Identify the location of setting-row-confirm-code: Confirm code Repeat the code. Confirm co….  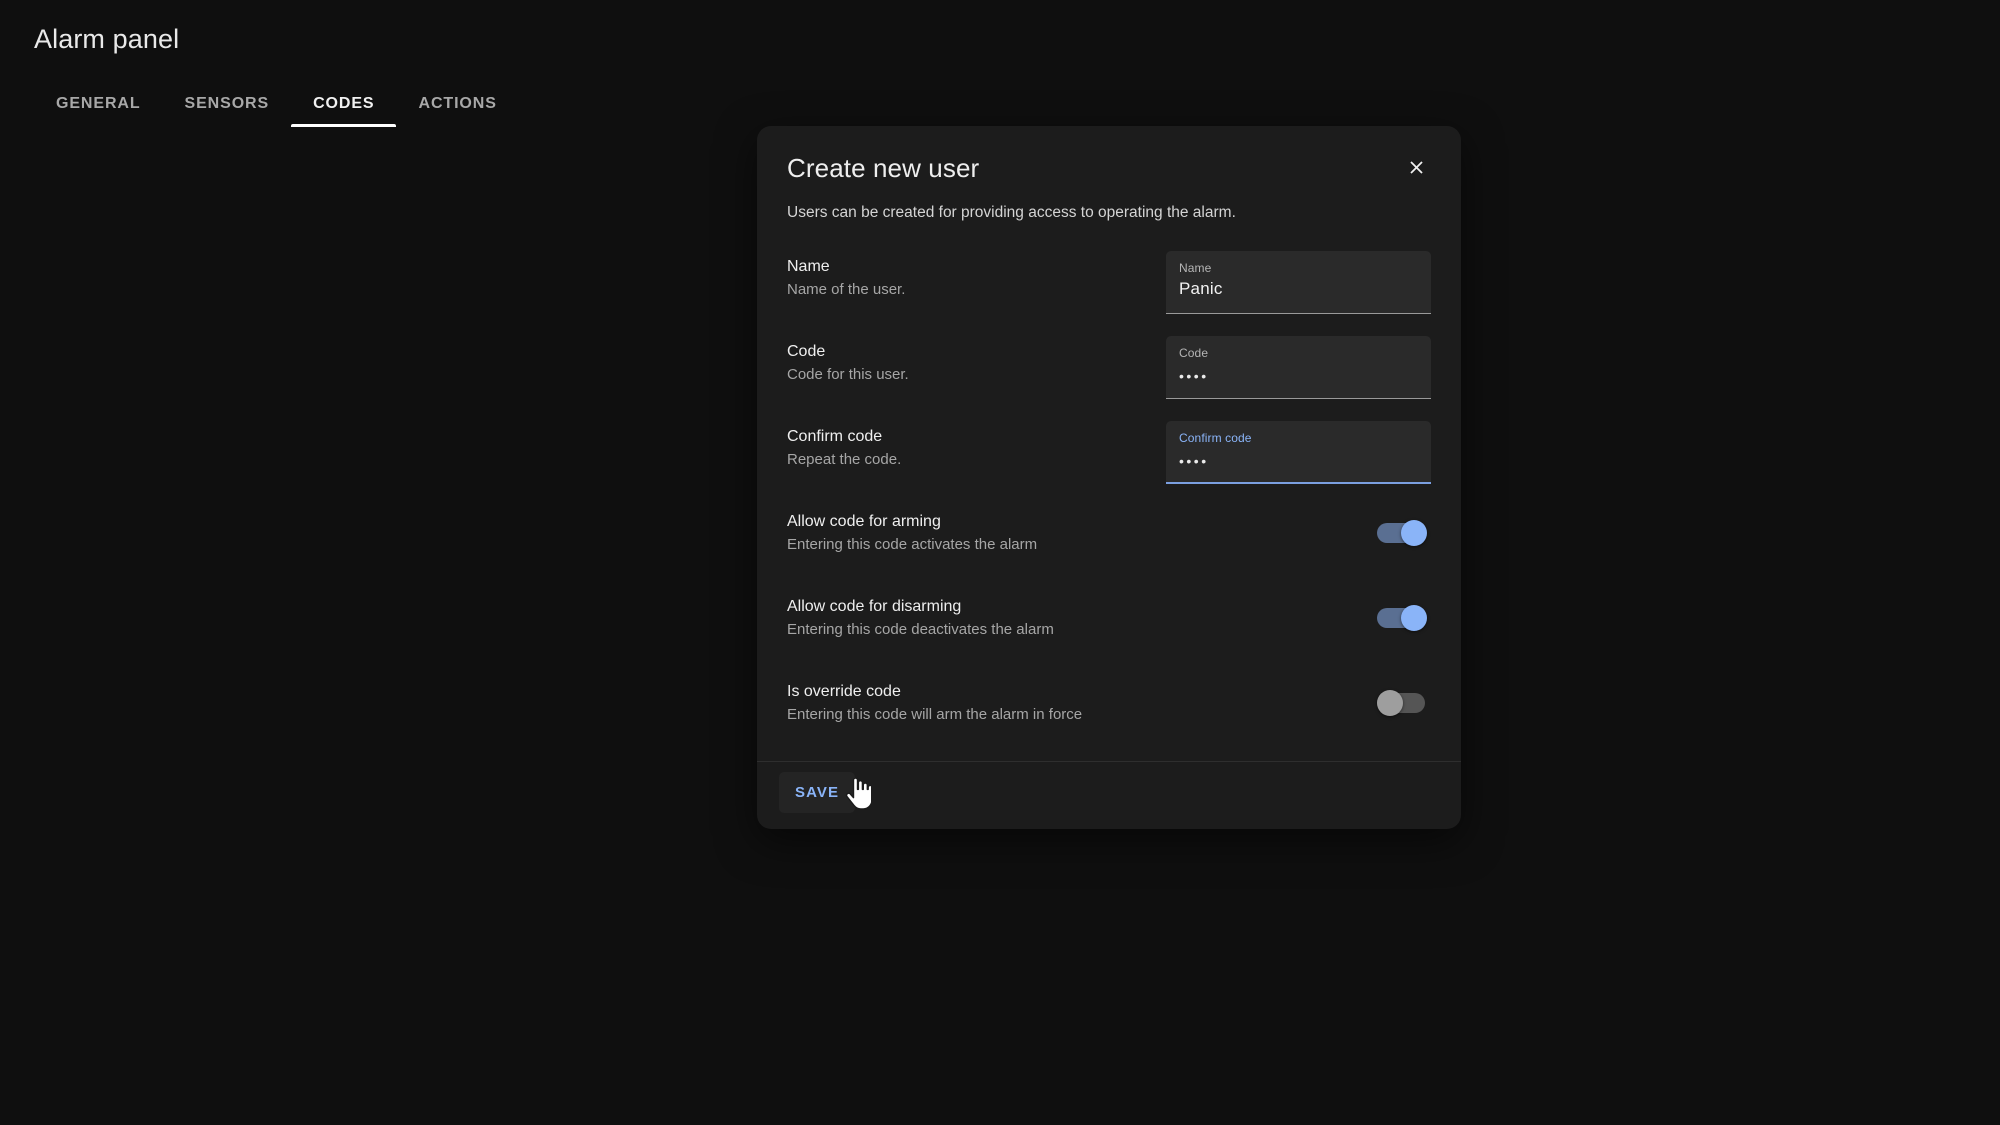
(1109, 457).